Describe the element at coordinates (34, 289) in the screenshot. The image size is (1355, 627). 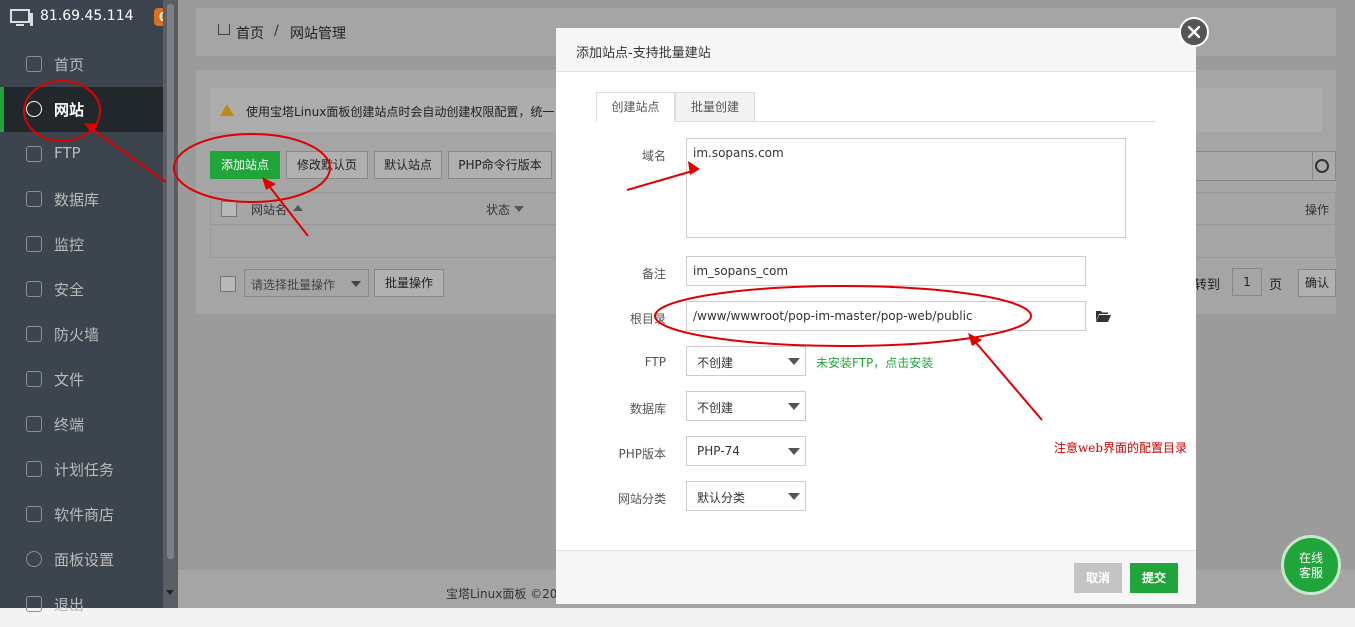
I see `shield-icon` at that location.